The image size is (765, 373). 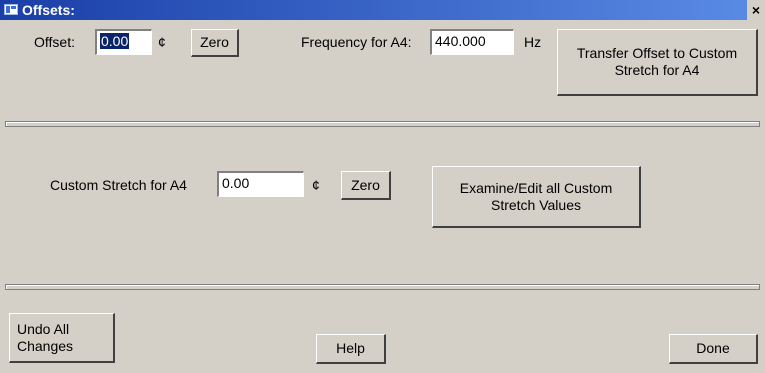 What do you see at coordinates (472, 42) in the screenshot?
I see `frequency-input: 440.000` at bounding box center [472, 42].